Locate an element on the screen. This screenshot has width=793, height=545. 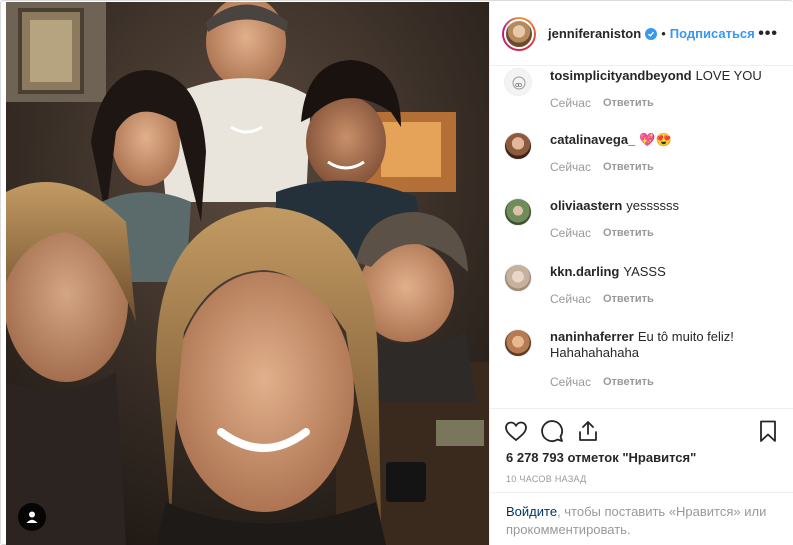
comment-username: naninhaferrer is located at coordinates (592, 336).